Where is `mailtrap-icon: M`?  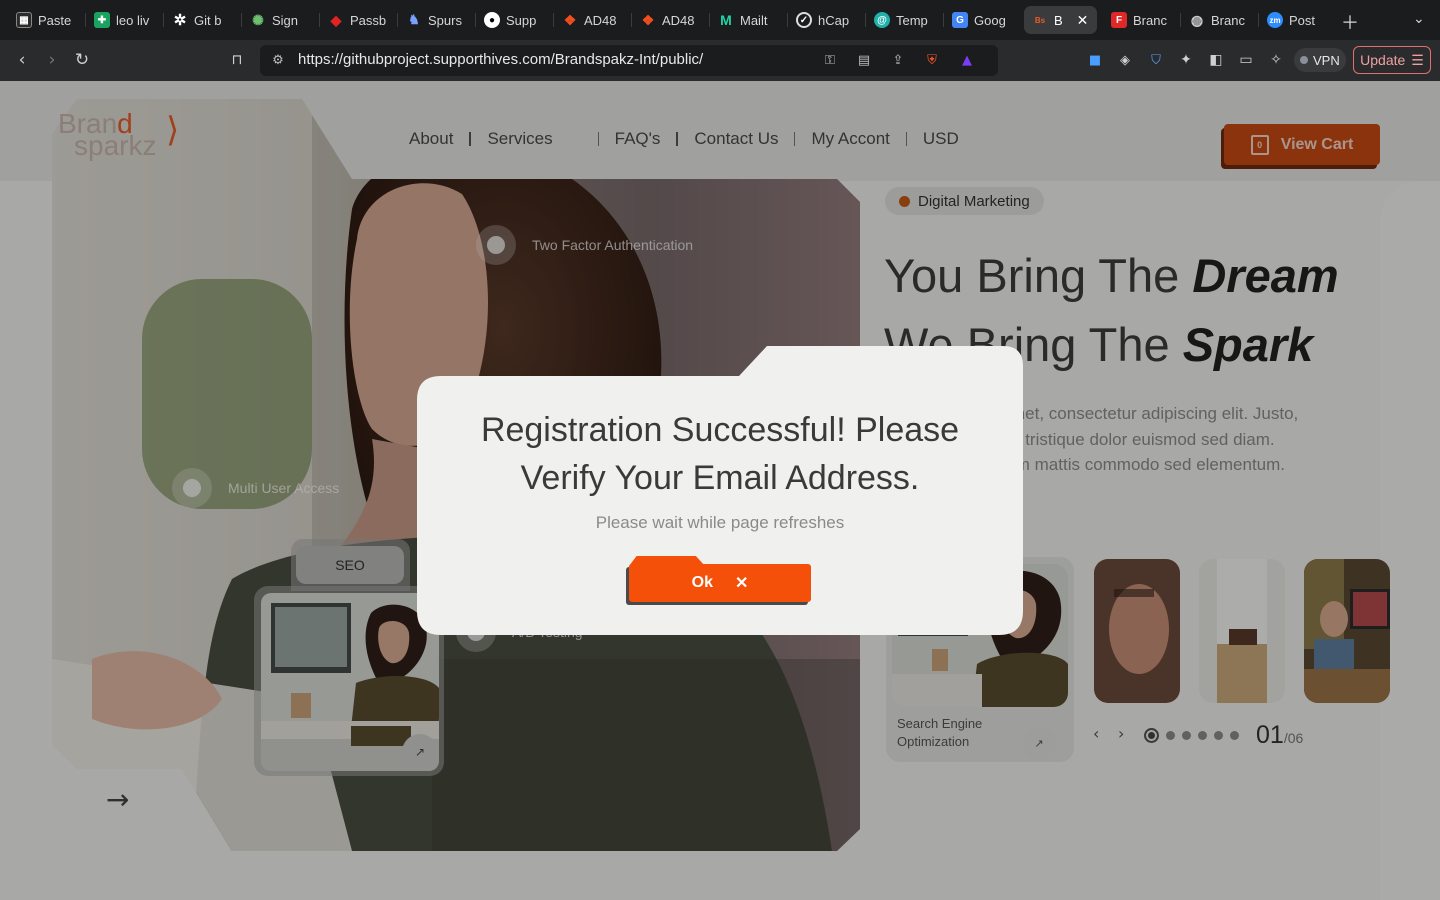
mailtrap-icon: M is located at coordinates (726, 20).